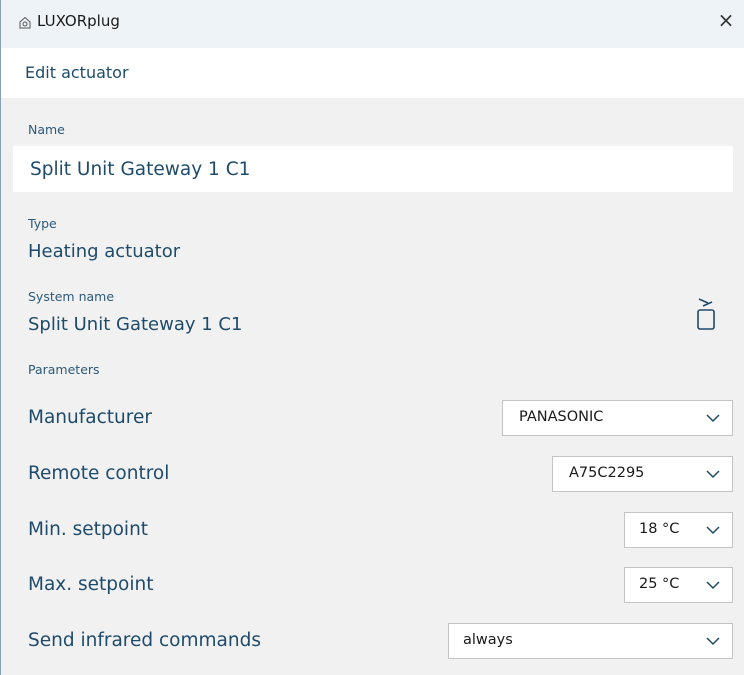 The image size is (744, 675). What do you see at coordinates (706, 313) in the screenshot?
I see `copy-to-name-icon` at bounding box center [706, 313].